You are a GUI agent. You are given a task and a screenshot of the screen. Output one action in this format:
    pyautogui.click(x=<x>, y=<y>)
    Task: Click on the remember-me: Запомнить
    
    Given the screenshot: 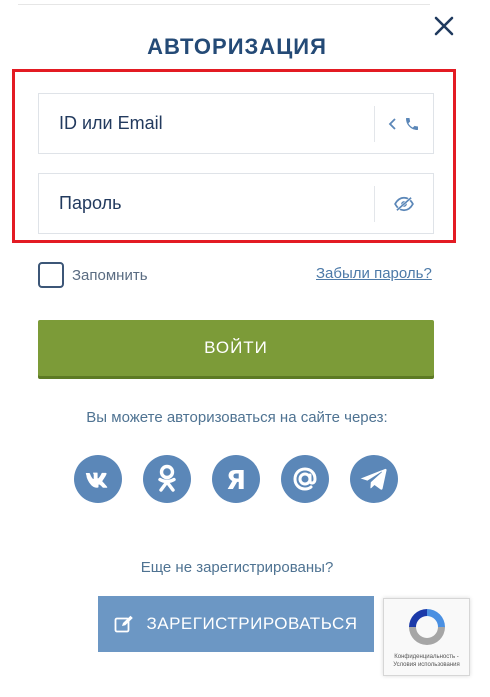 What is the action you would take?
    pyautogui.click(x=93, y=275)
    